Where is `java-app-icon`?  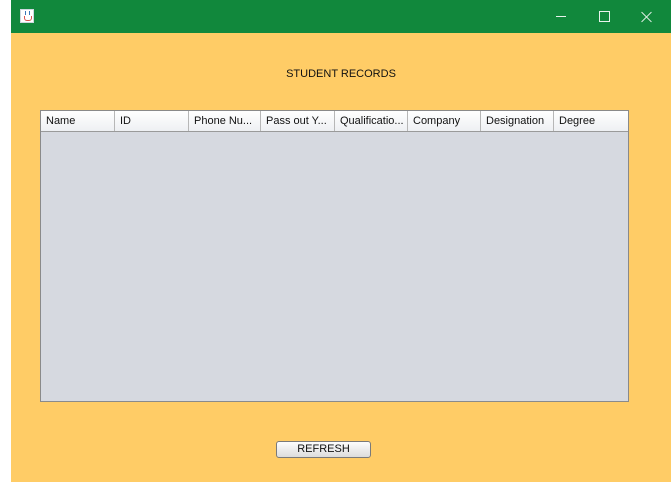
java-app-icon is located at coordinates (27, 16).